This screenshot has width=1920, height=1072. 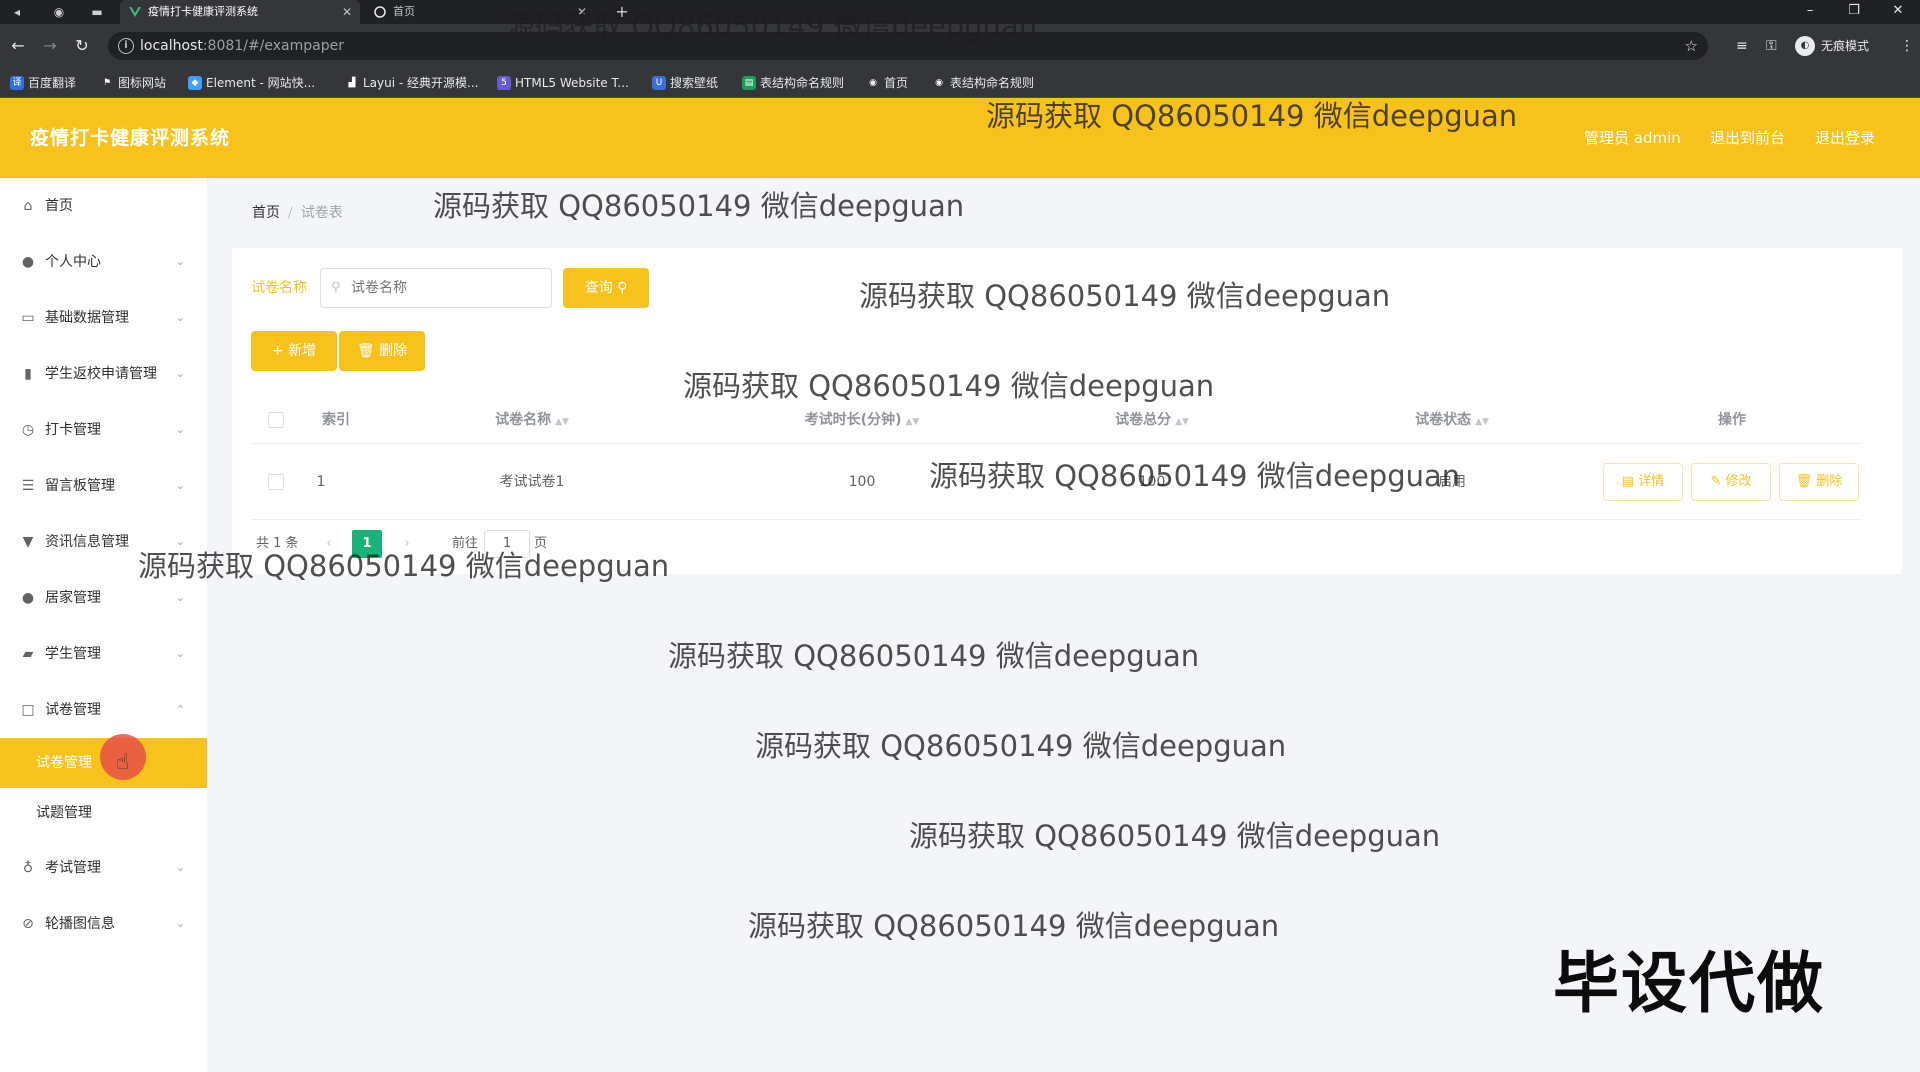 I want to click on breadcrumb-home: 首页, so click(x=266, y=213).